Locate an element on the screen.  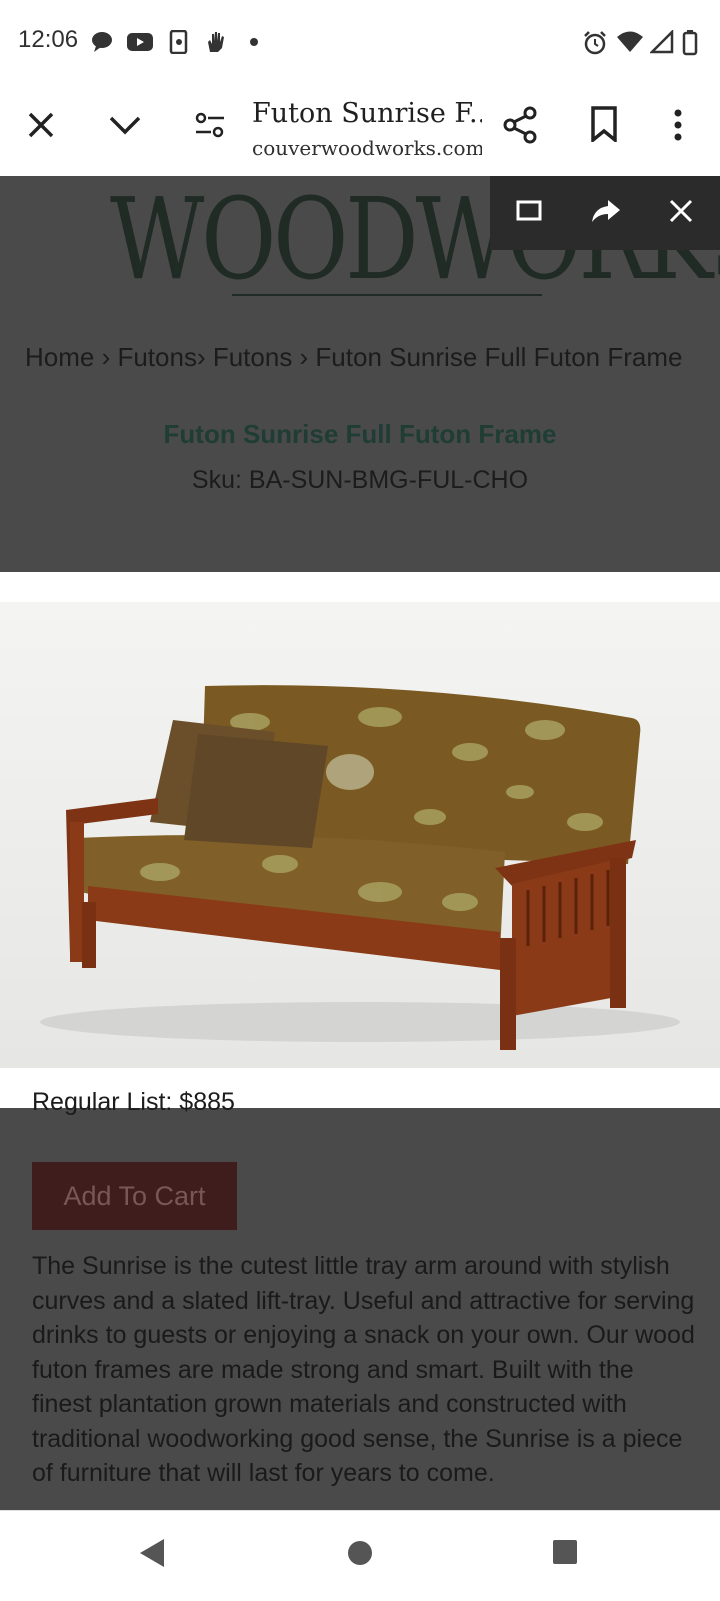
status-bar: 12:06 is located at coordinates (360, 43).